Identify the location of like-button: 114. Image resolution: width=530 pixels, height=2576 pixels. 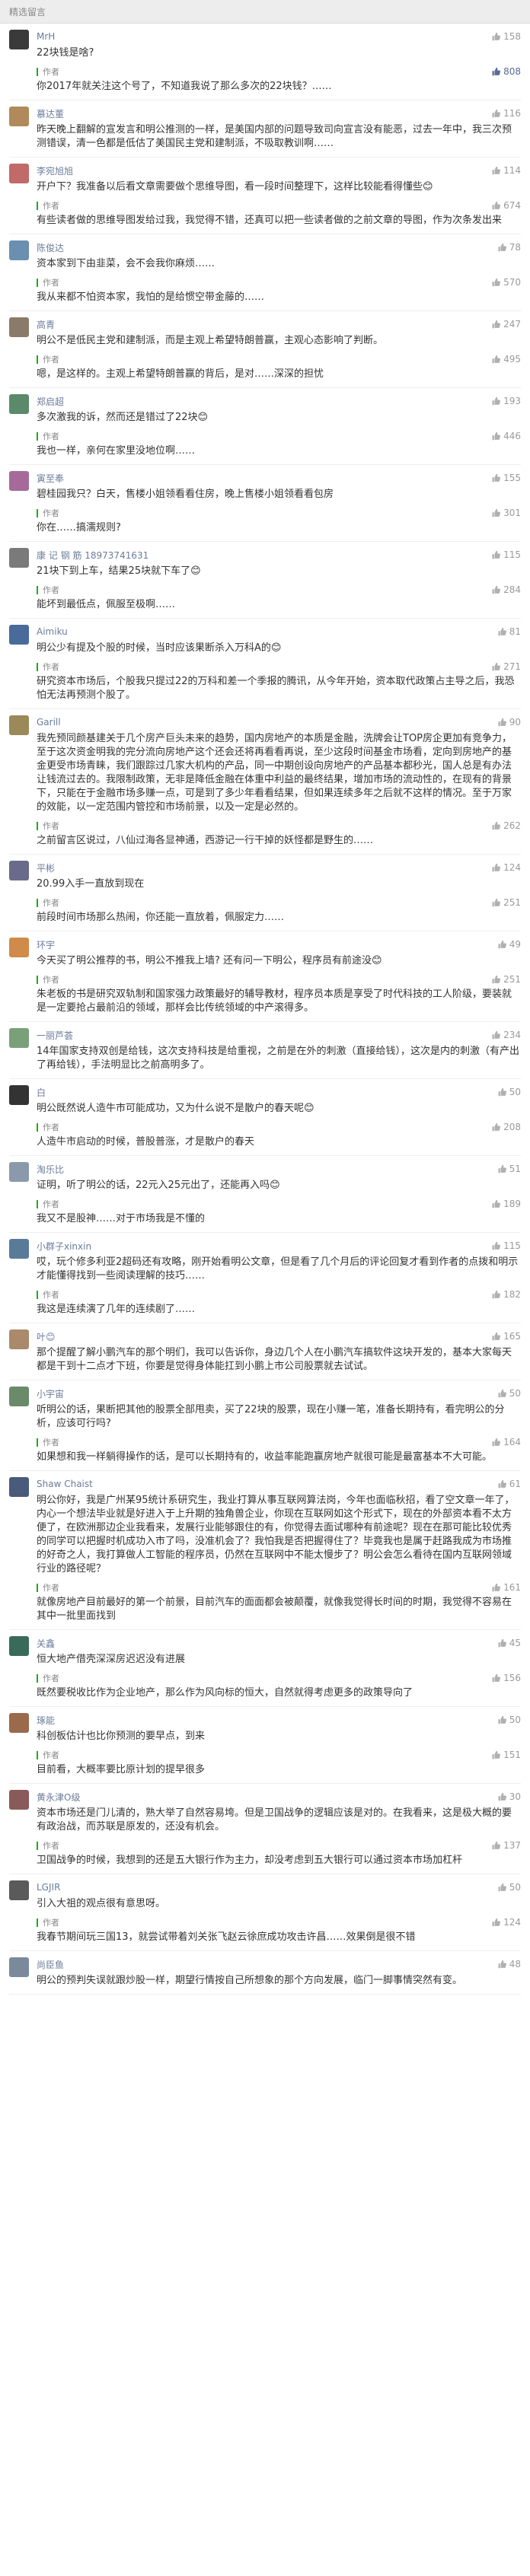
(506, 170).